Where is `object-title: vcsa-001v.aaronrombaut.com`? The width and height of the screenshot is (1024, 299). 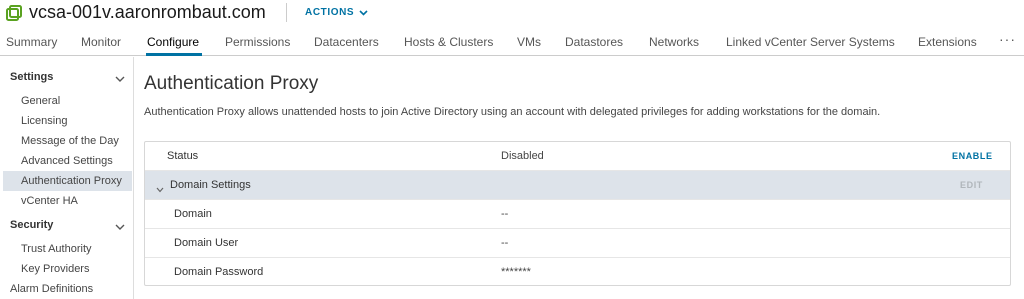 object-title: vcsa-001v.aaronrombaut.com is located at coordinates (147, 12).